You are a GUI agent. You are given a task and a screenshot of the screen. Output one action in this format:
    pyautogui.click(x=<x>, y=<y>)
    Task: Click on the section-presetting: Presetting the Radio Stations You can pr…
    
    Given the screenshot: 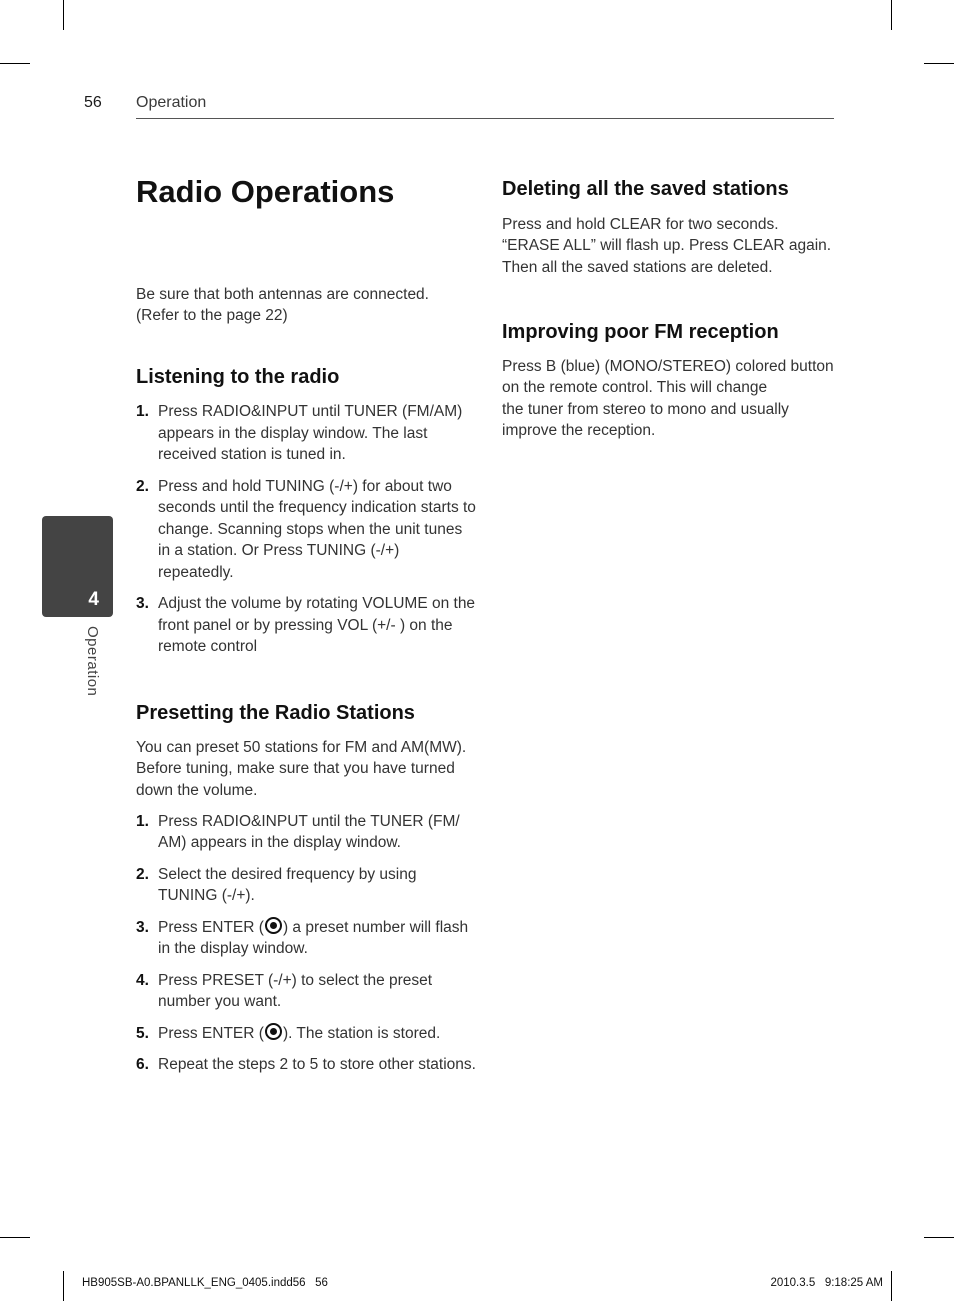 What is the action you would take?
    pyautogui.click(x=307, y=889)
    